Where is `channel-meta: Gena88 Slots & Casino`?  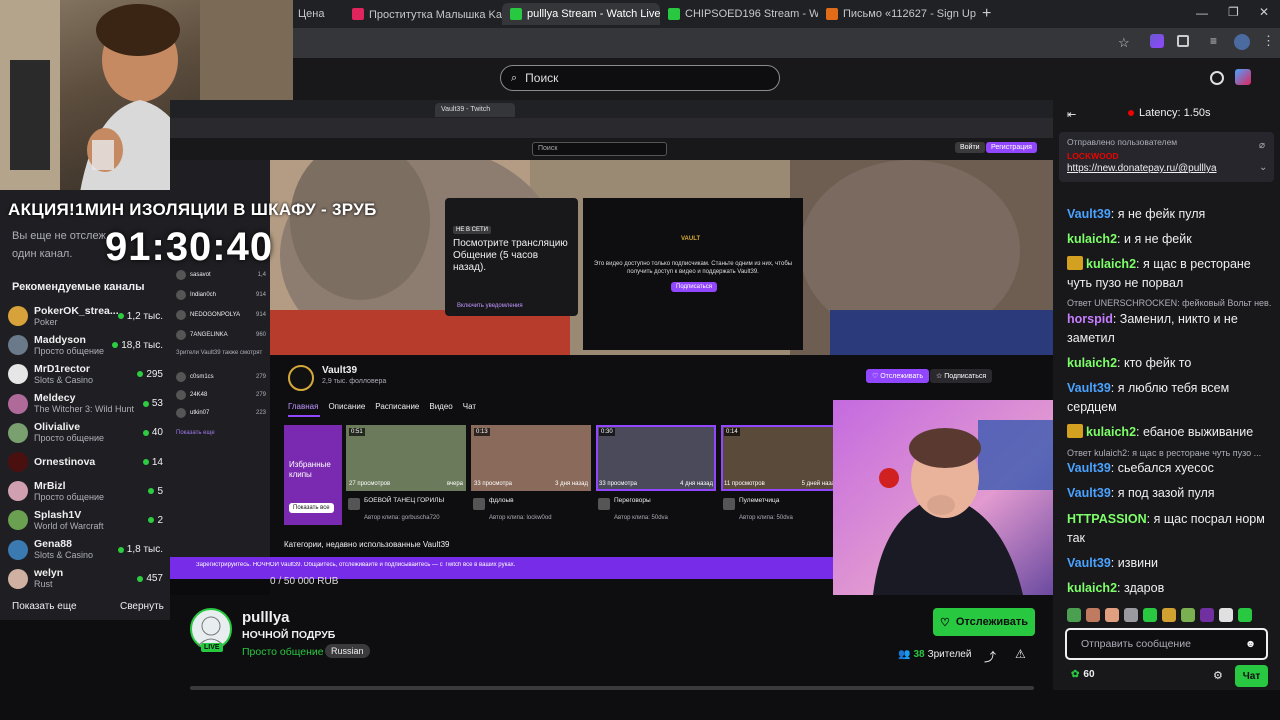
channel-meta: Gena88 Slots & Casino is located at coordinates (63, 549).